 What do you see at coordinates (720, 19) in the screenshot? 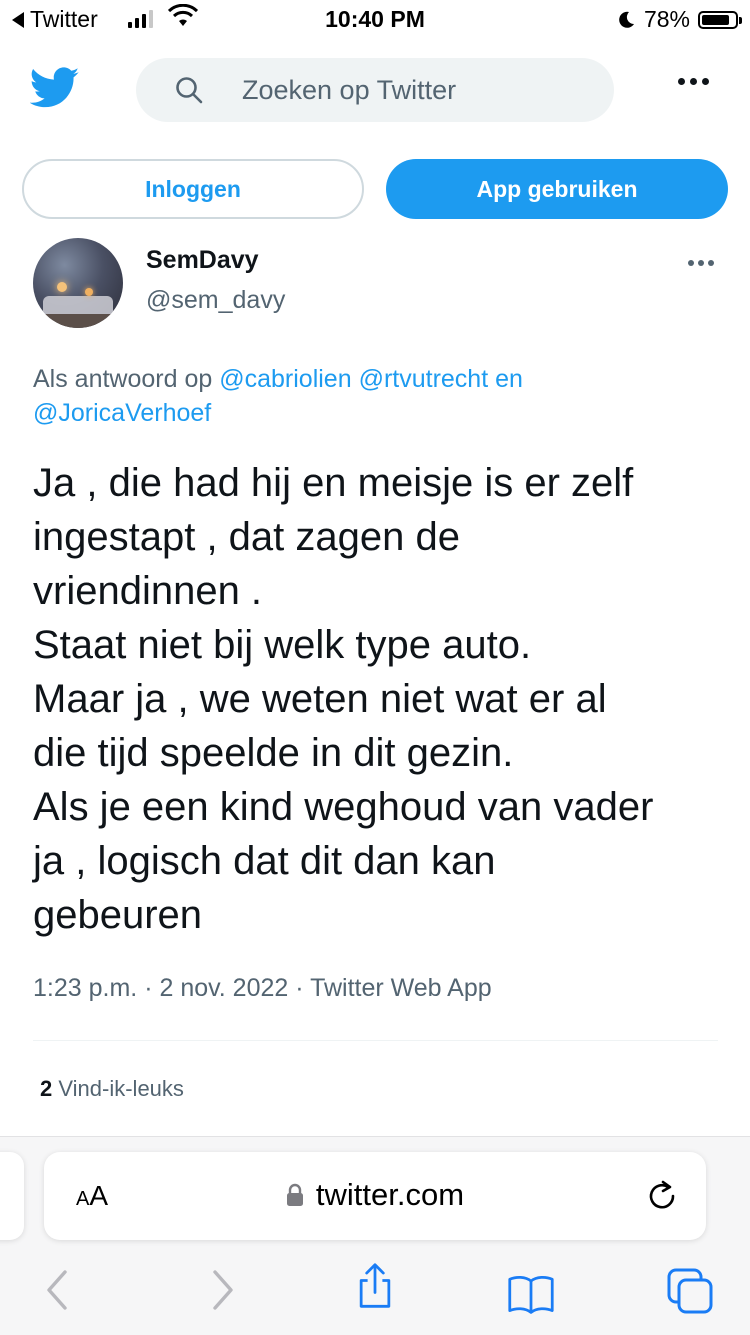
I see `battery-icon` at bounding box center [720, 19].